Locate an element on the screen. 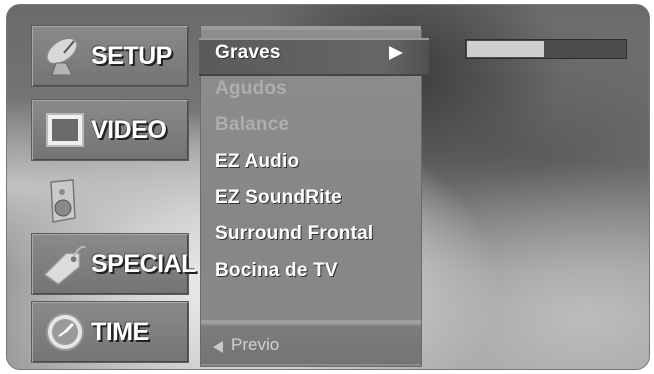  submenu-item-agudos: Agudos is located at coordinates (251, 89).